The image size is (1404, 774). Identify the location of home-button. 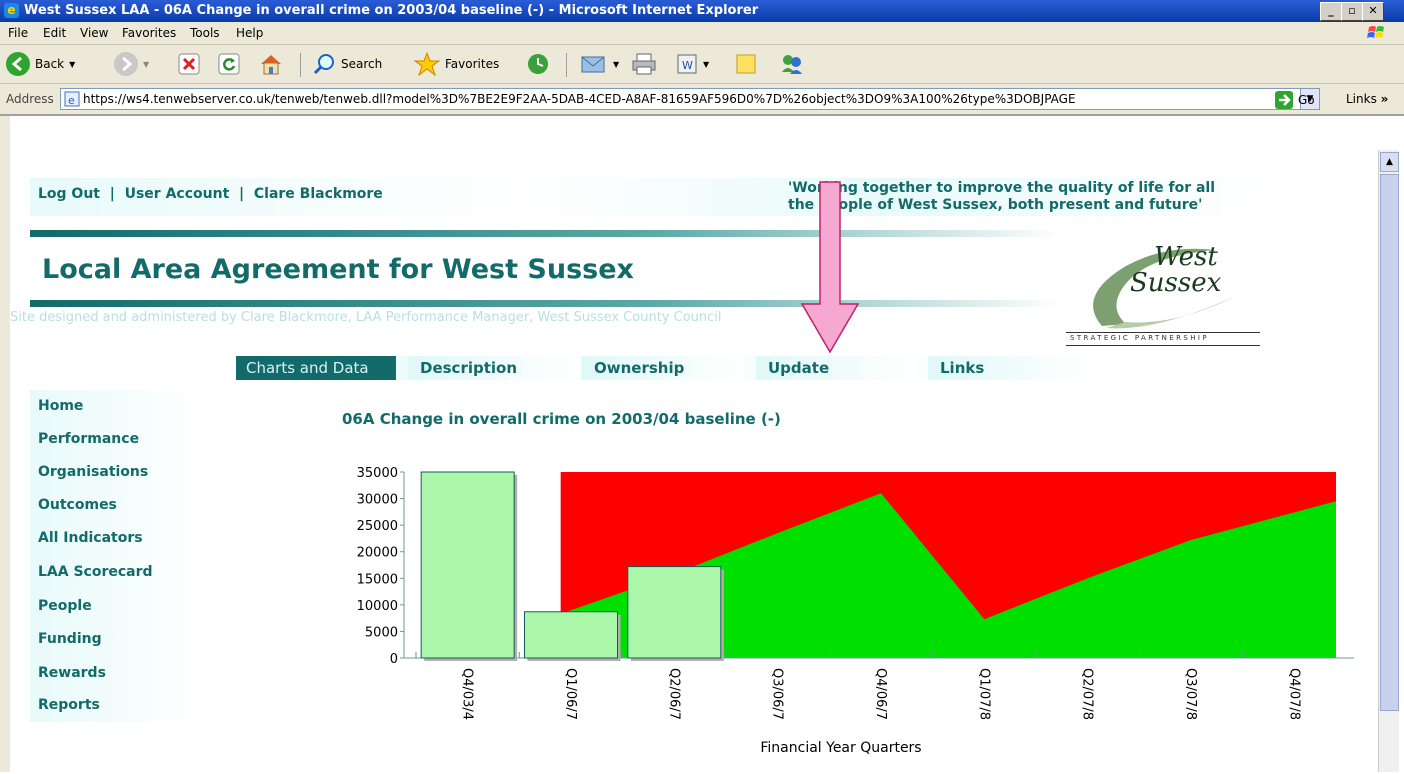
(271, 64).